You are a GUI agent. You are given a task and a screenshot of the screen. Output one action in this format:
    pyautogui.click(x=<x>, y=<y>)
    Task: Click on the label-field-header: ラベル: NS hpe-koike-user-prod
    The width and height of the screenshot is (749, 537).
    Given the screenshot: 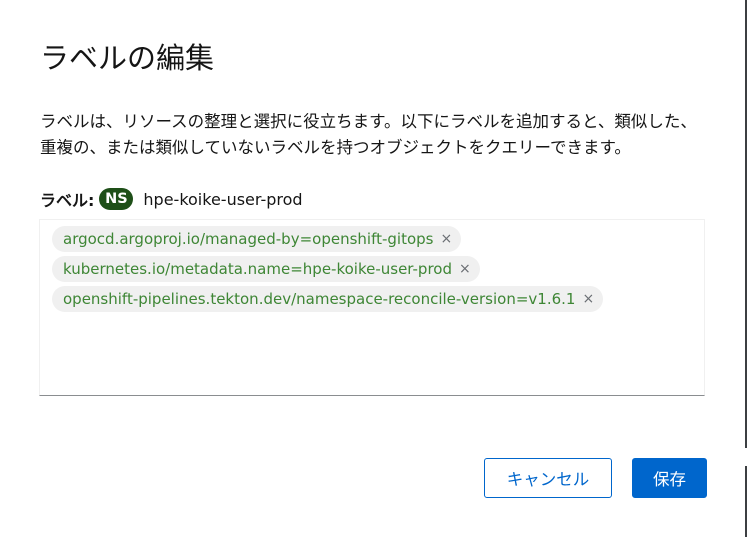 What is the action you would take?
    pyautogui.click(x=171, y=199)
    